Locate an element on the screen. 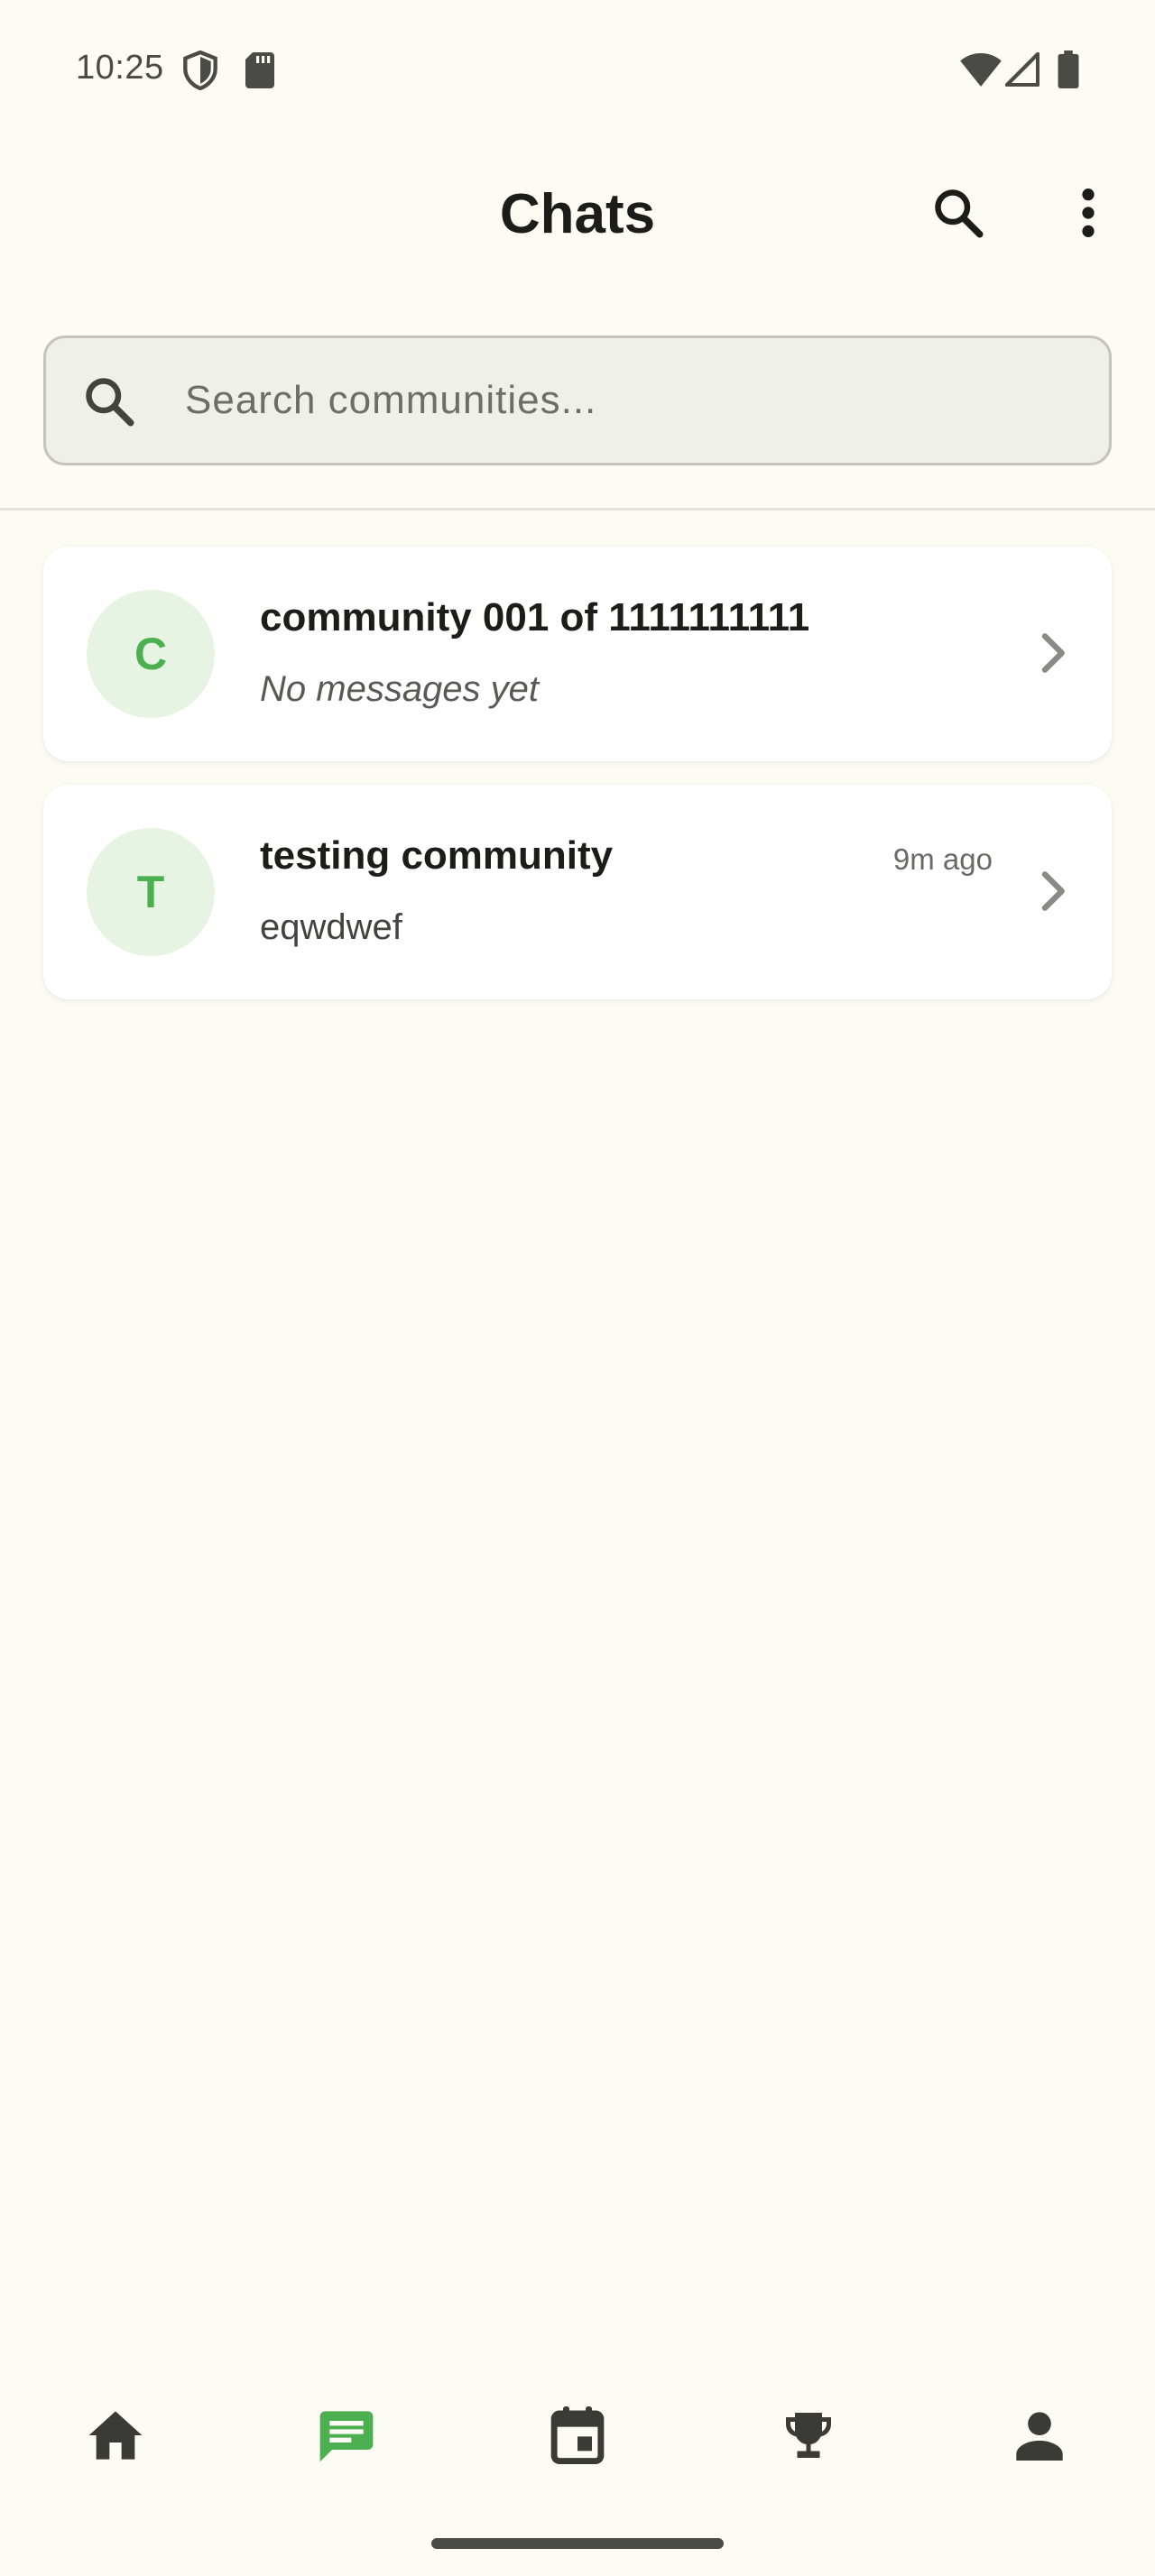 The height and width of the screenshot is (2576, 1155). search-button is located at coordinates (959, 214).